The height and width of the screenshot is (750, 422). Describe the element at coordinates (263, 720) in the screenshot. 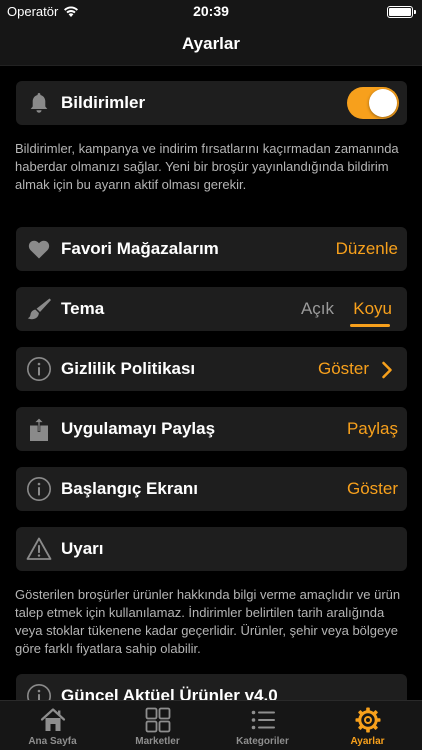

I see `list-icon` at that location.